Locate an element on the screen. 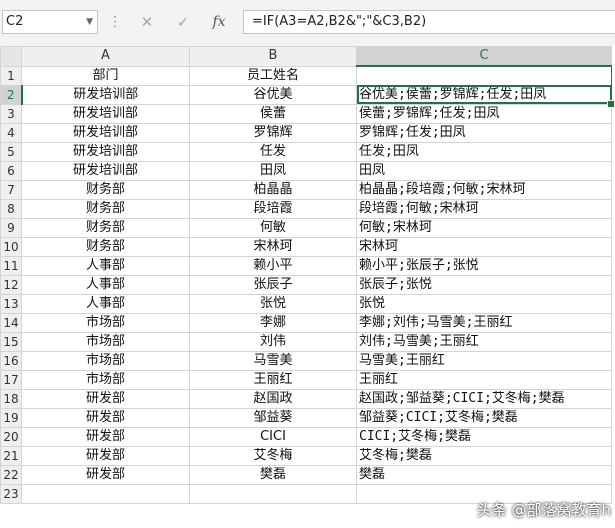 The height and width of the screenshot is (528, 615). cell-b: 赵国政 is located at coordinates (273, 398).